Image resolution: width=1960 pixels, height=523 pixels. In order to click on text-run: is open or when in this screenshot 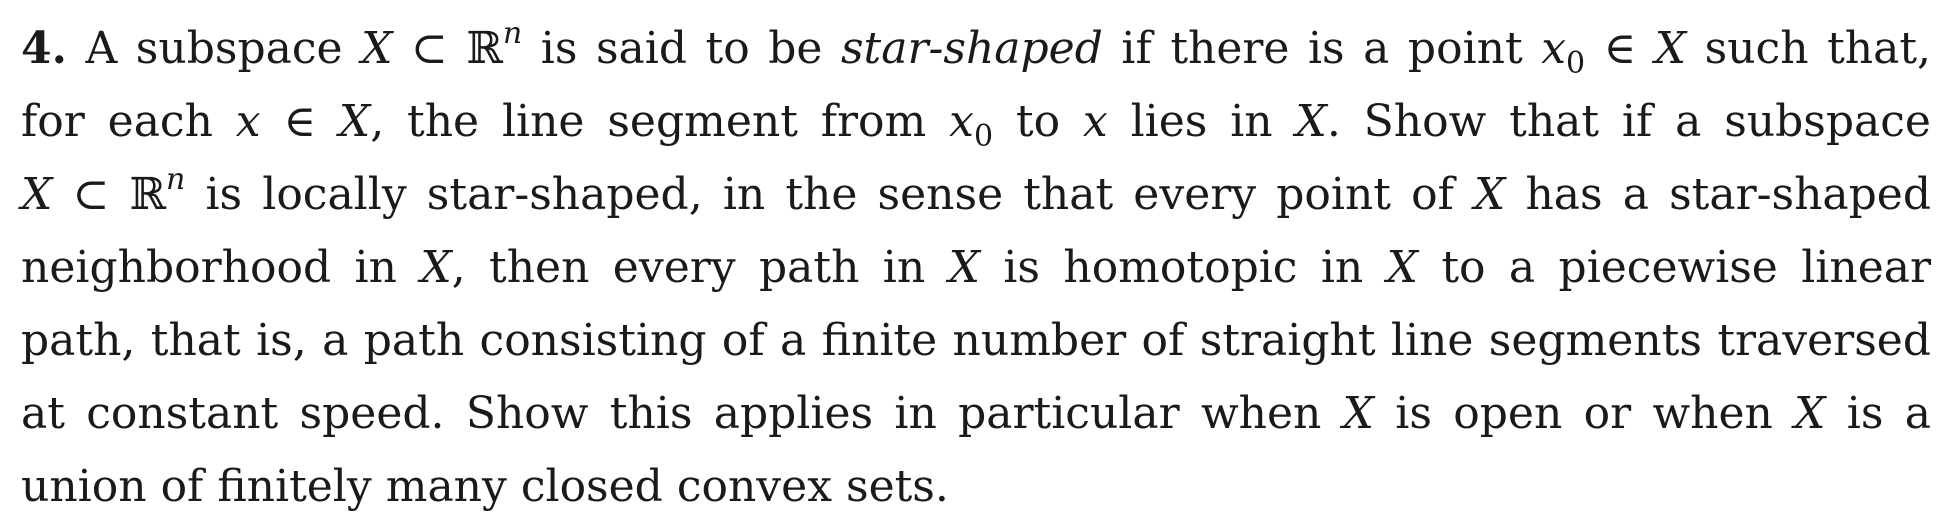, I will do `click(1584, 413)`.